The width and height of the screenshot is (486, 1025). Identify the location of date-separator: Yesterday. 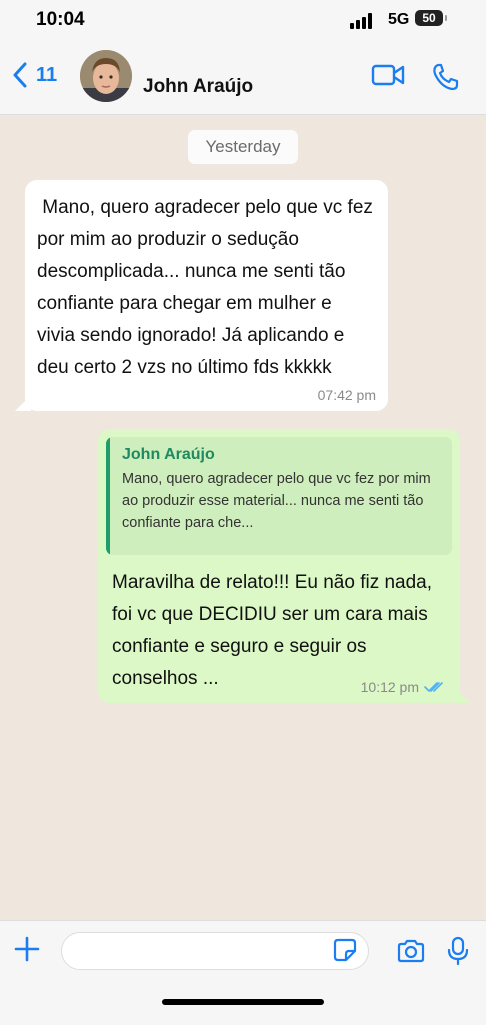
(243, 147).